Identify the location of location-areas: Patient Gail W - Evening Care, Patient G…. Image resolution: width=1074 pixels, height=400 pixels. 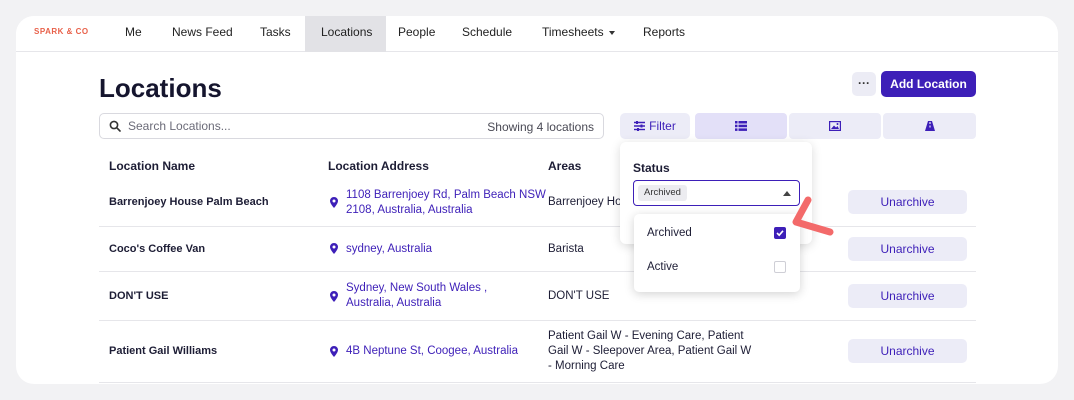
(650, 351).